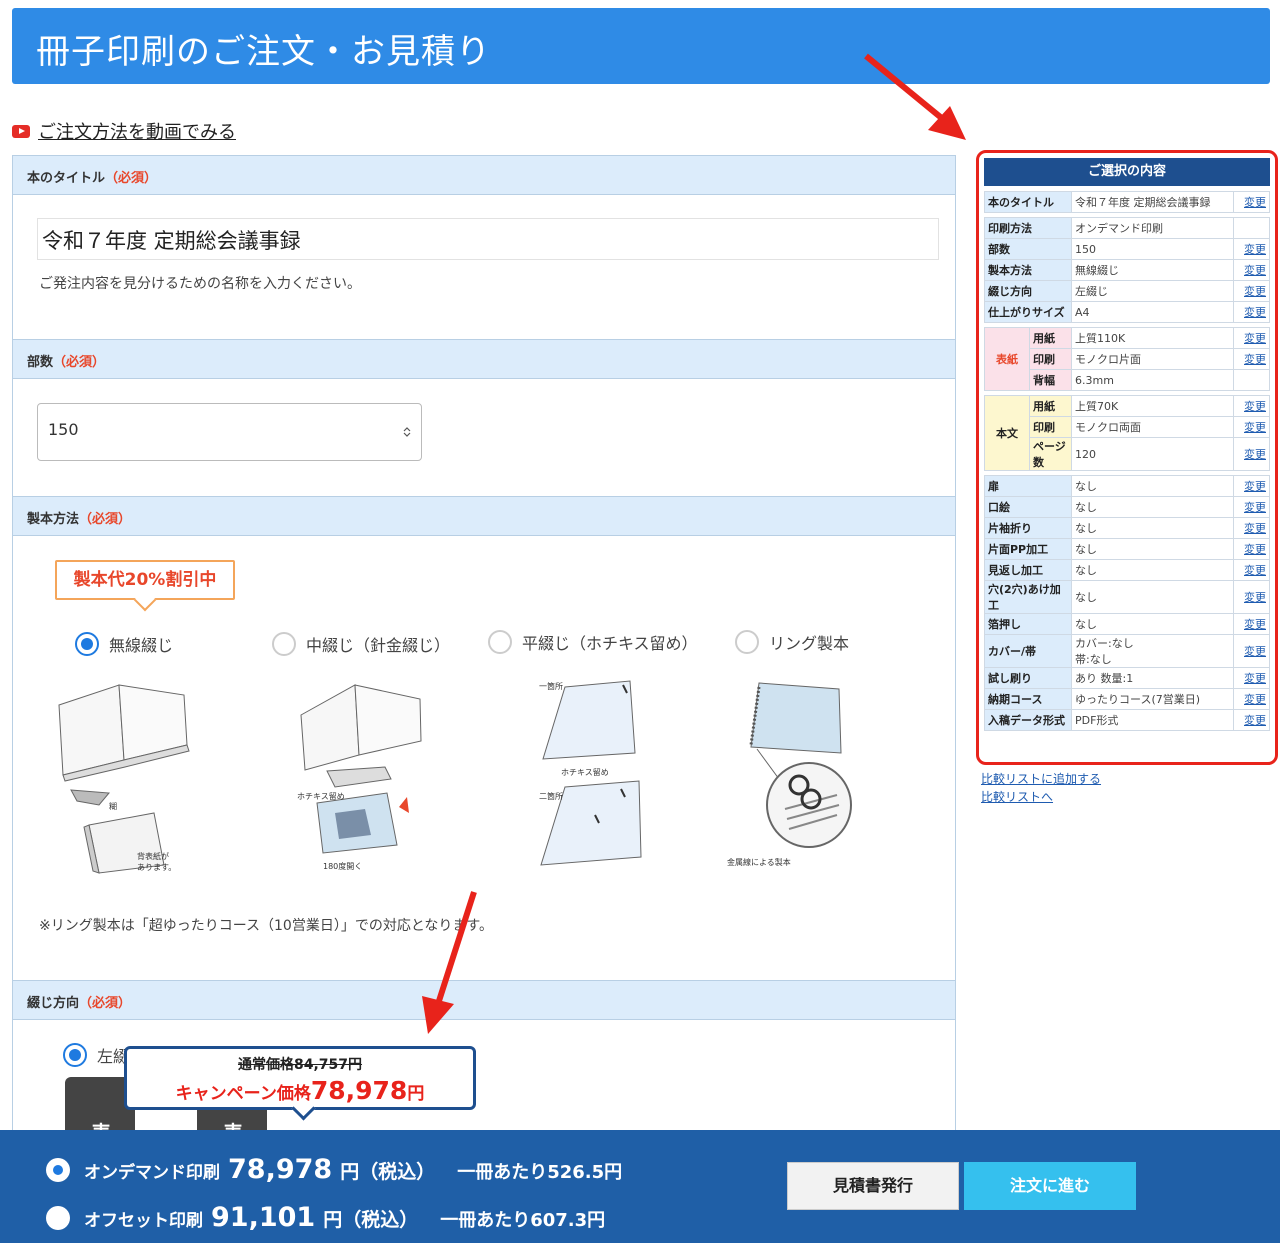  What do you see at coordinates (1028, 678) in the screenshot?
I see `summary-label: 試し刷り` at bounding box center [1028, 678].